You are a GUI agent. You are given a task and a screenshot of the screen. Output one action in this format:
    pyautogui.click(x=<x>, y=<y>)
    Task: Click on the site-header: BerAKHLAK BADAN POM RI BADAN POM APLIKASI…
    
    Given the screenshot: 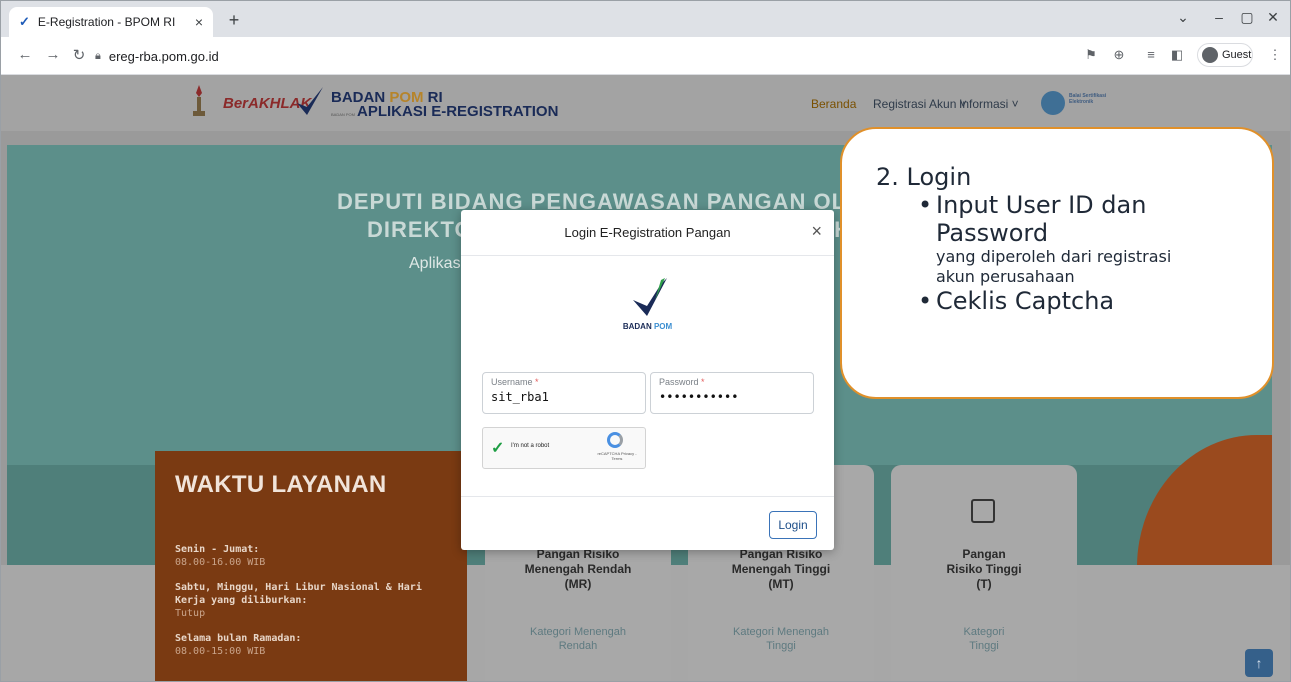 What is the action you would take?
    pyautogui.click(x=645, y=103)
    